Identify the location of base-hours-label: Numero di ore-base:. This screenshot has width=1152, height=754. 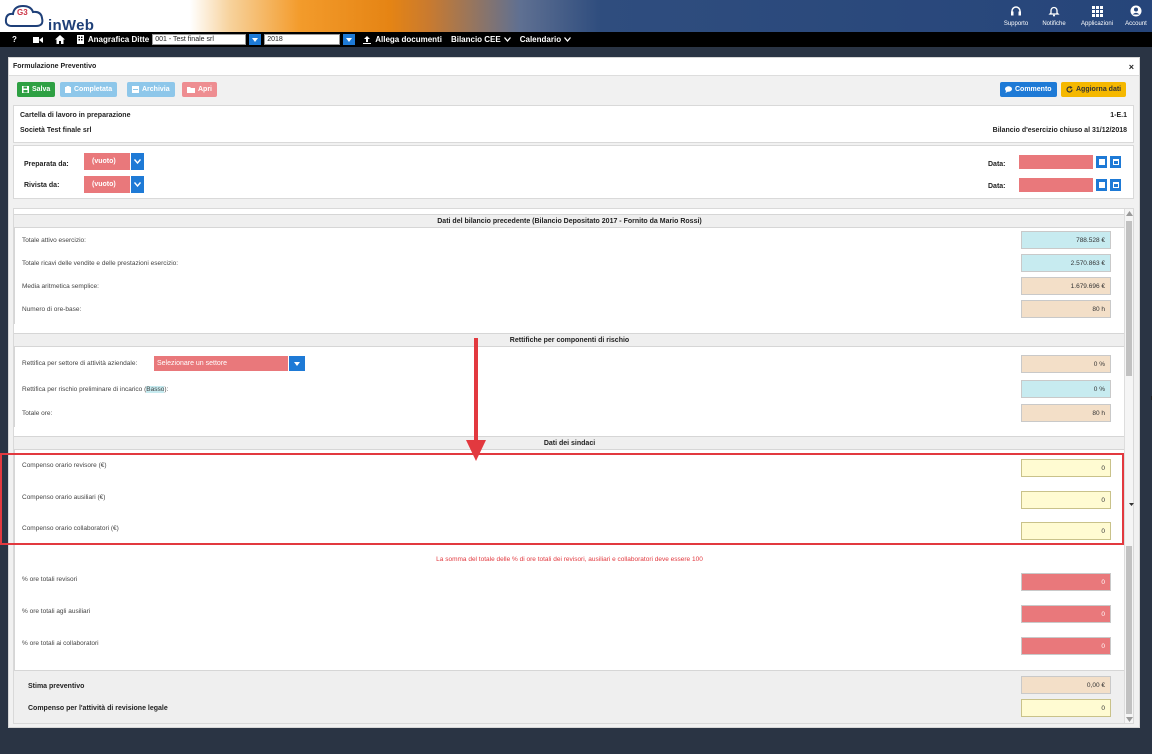
(52, 309).